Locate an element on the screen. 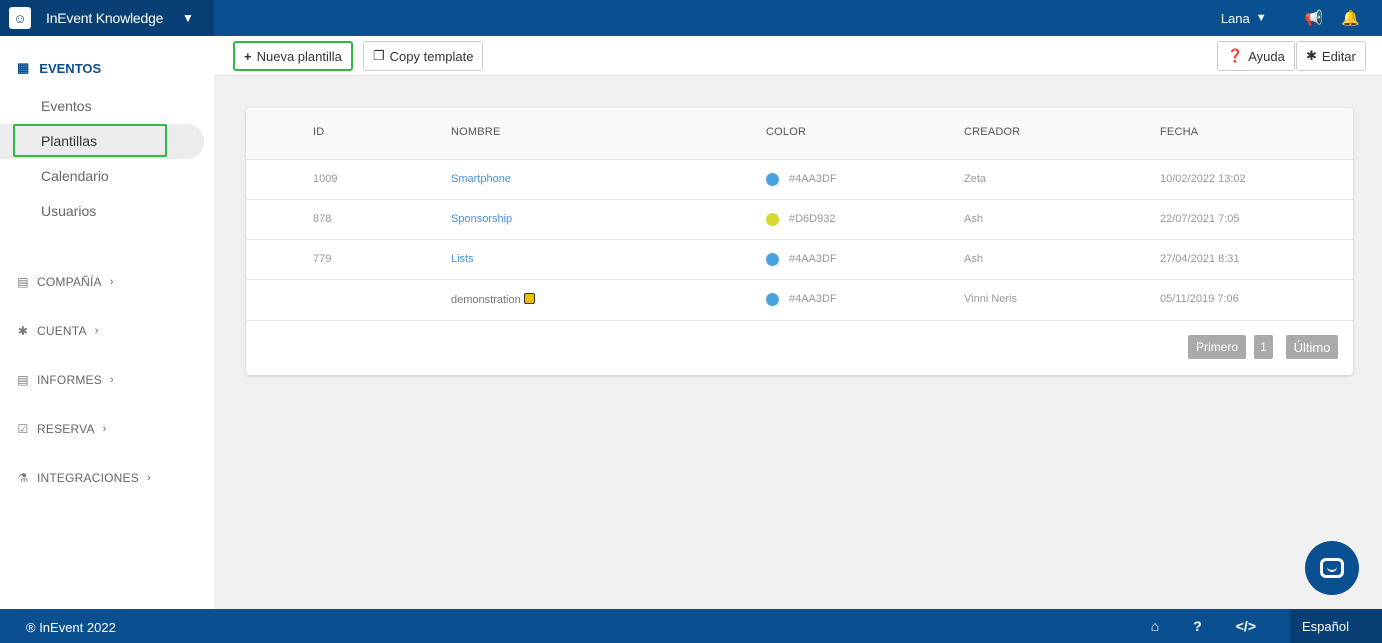 Image resolution: width=1382 pixels, height=643 pixels. language-selector: Español is located at coordinates (1336, 626).